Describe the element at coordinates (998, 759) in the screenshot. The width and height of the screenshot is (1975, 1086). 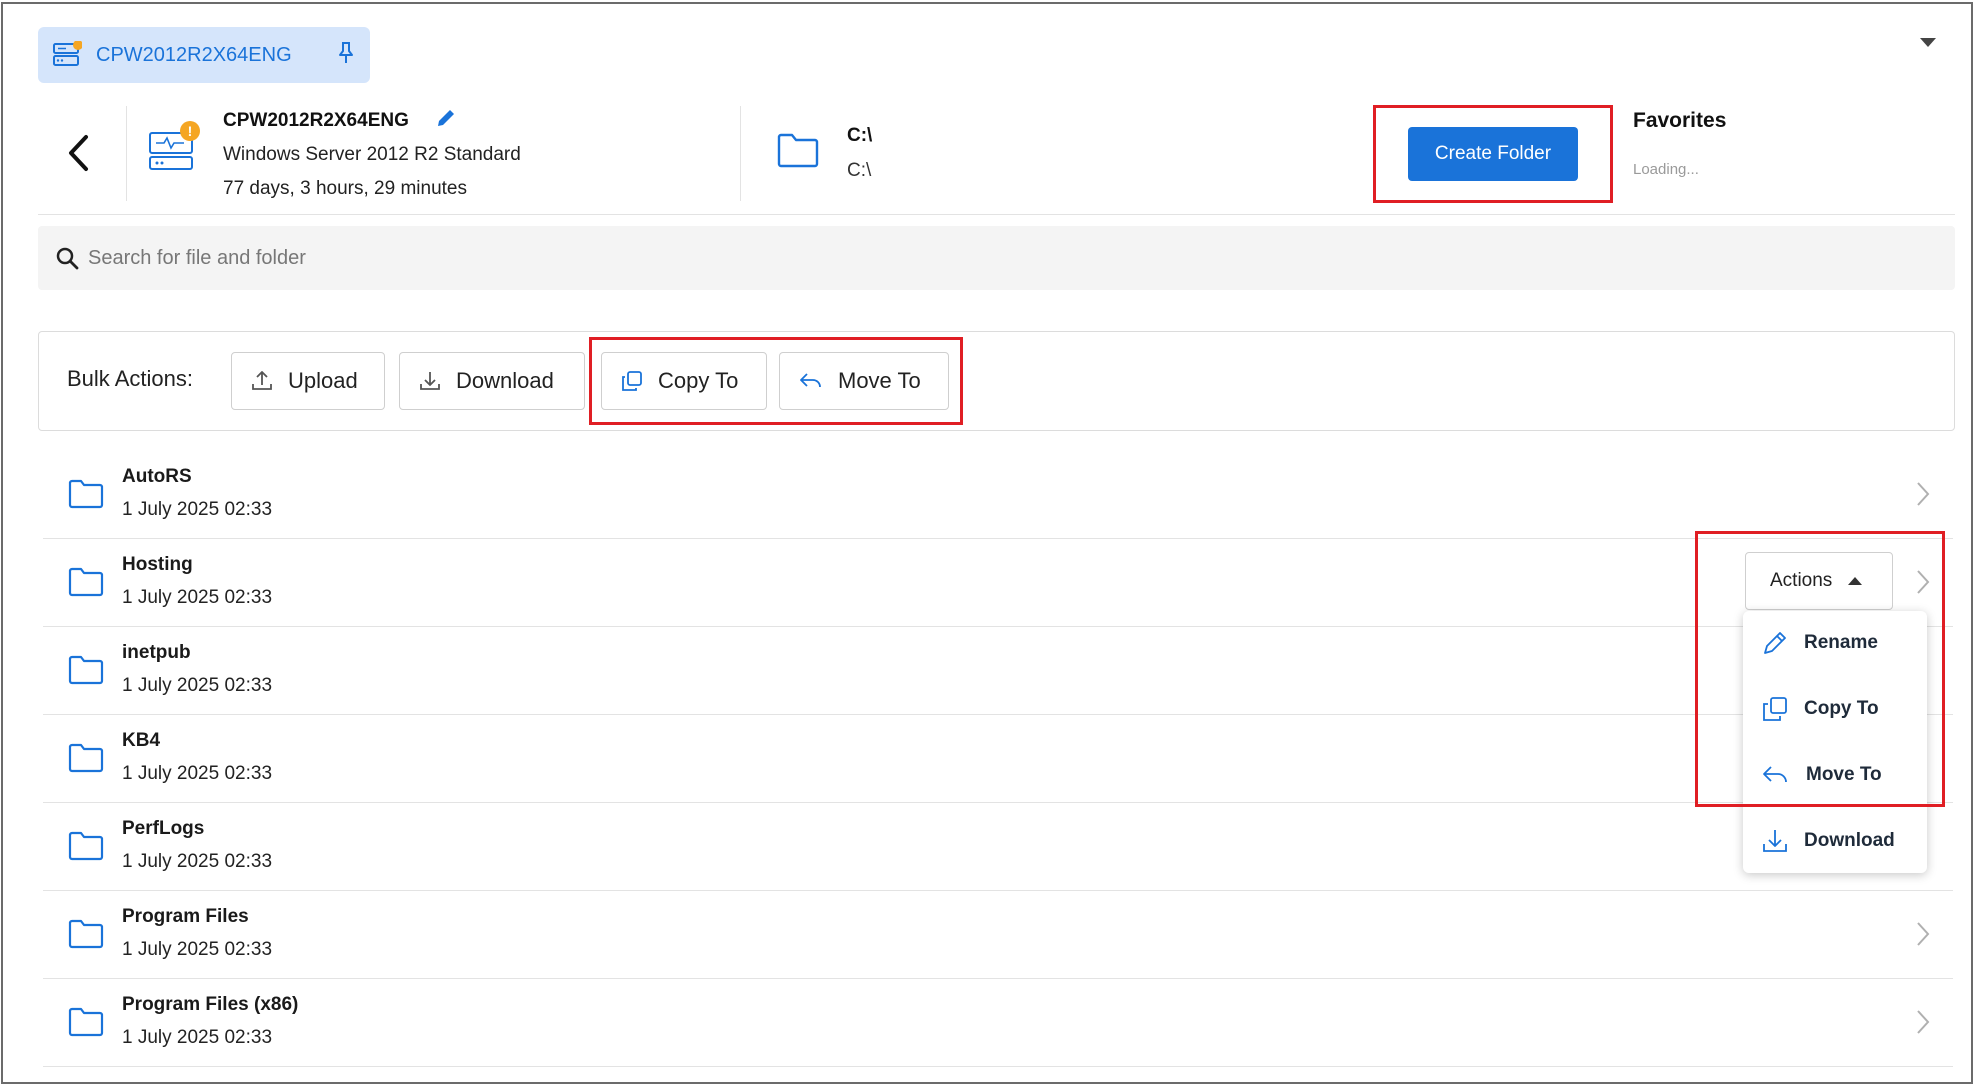
I see `folder-row: KB4 1 July 2025 02:33` at that location.